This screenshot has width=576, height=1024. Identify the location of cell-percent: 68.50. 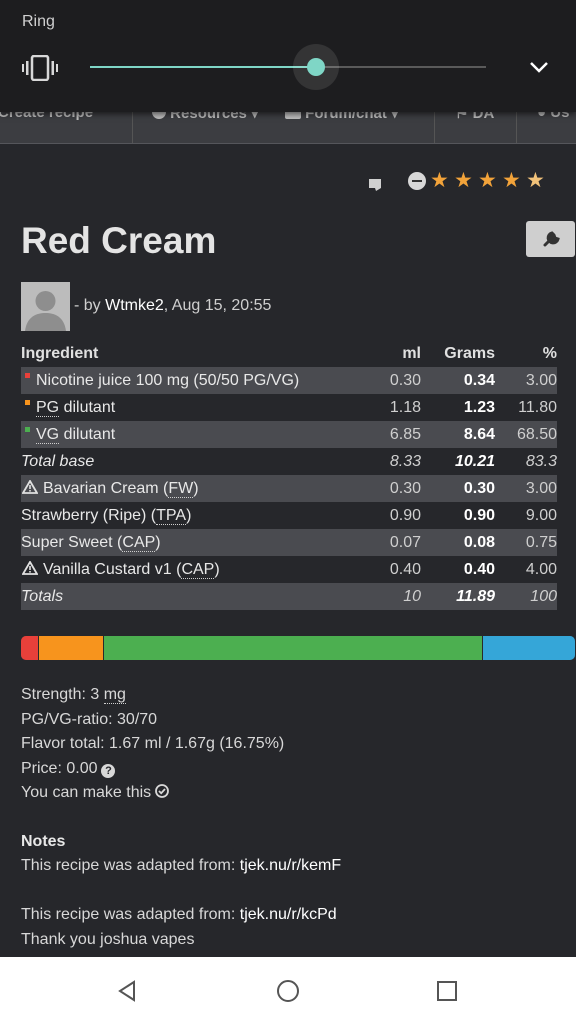
(526, 434).